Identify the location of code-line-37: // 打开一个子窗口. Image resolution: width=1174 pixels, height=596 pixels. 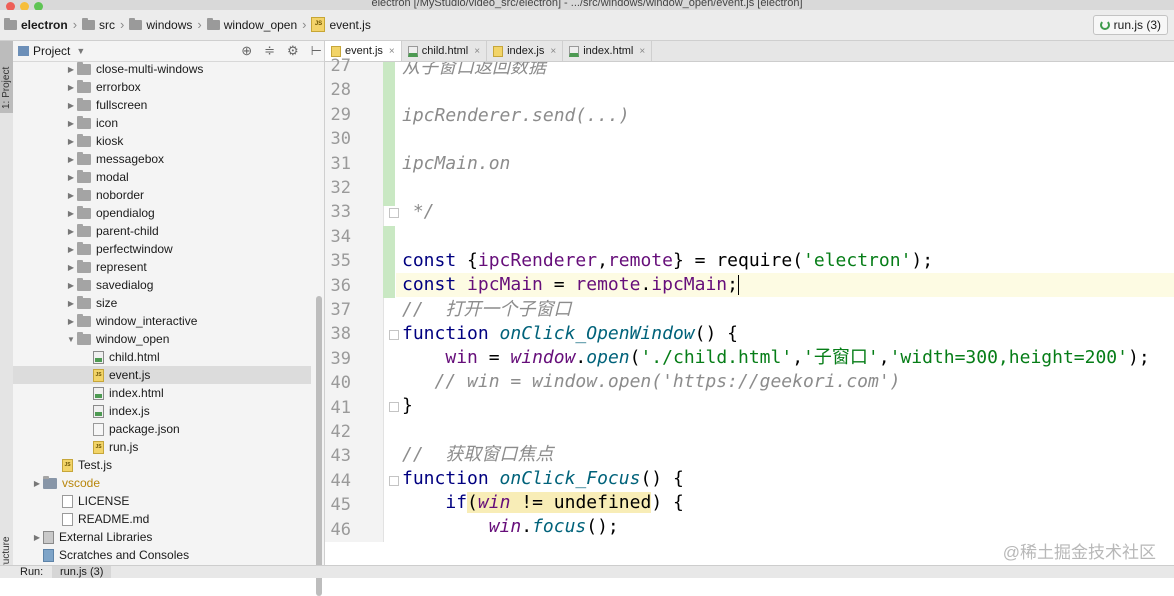
(487, 309).